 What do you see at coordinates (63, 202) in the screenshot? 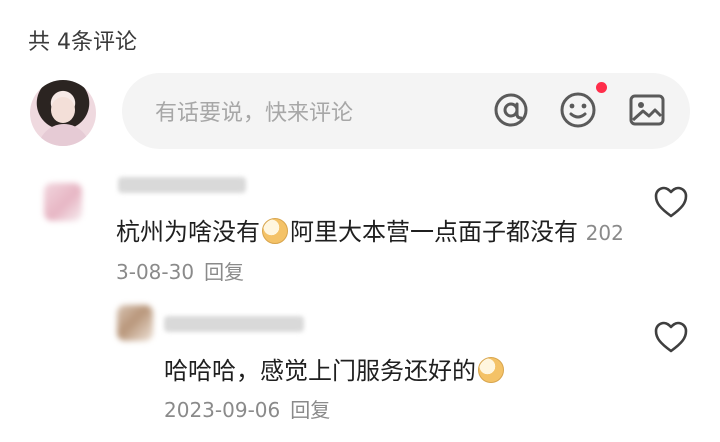
I see `comment1-avatar` at bounding box center [63, 202].